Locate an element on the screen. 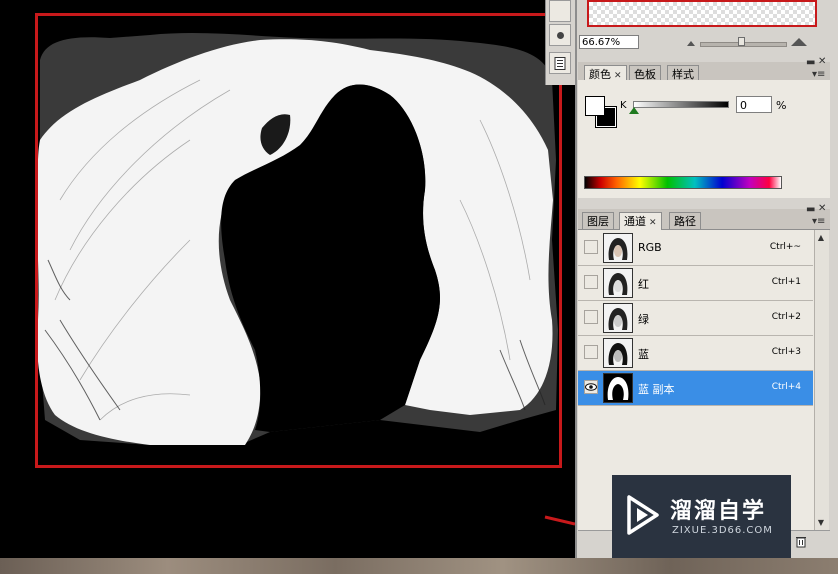 Image resolution: width=838 pixels, height=574 pixels. color-spectrum-bar is located at coordinates (683, 182).